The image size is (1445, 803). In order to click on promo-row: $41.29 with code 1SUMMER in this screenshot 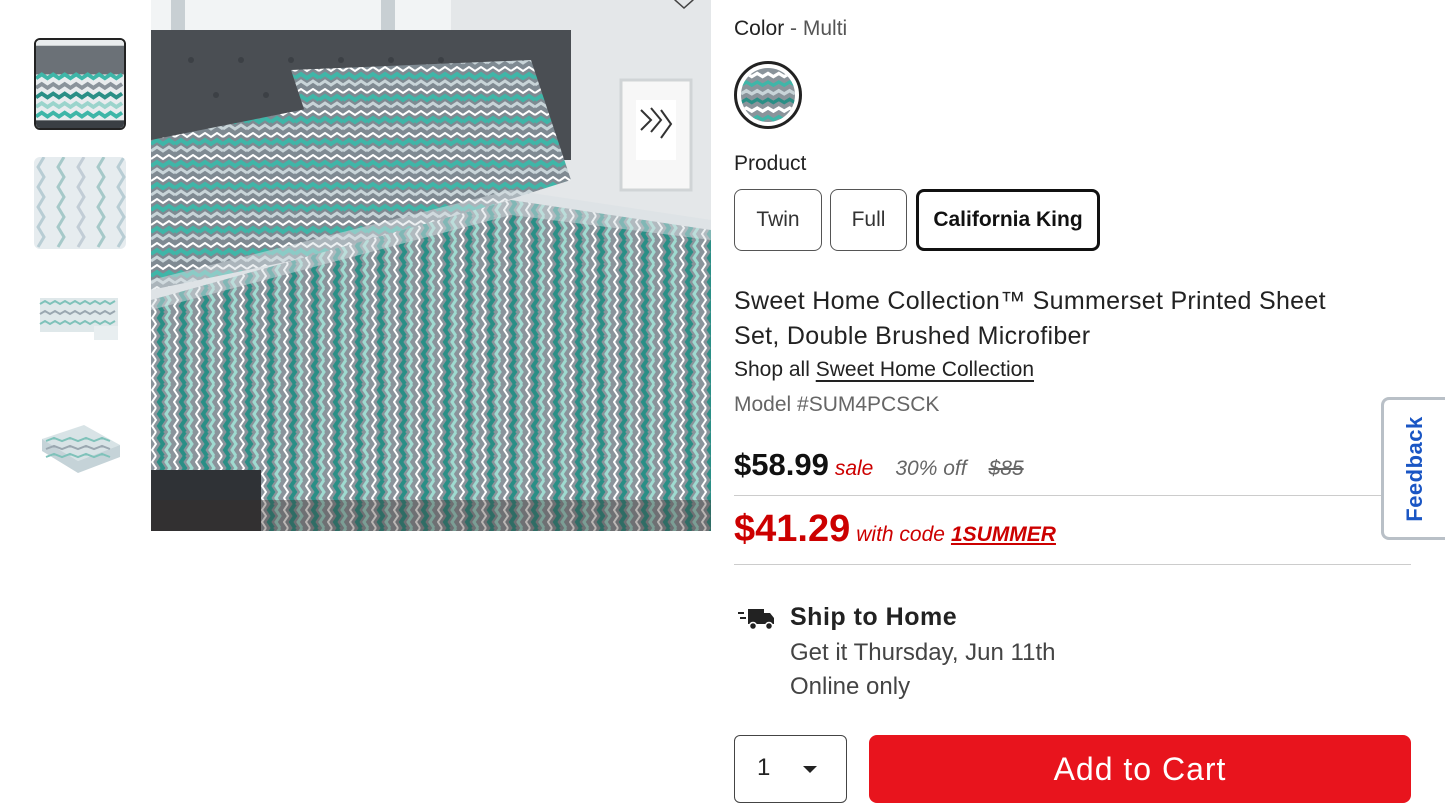, I will do `click(895, 529)`.